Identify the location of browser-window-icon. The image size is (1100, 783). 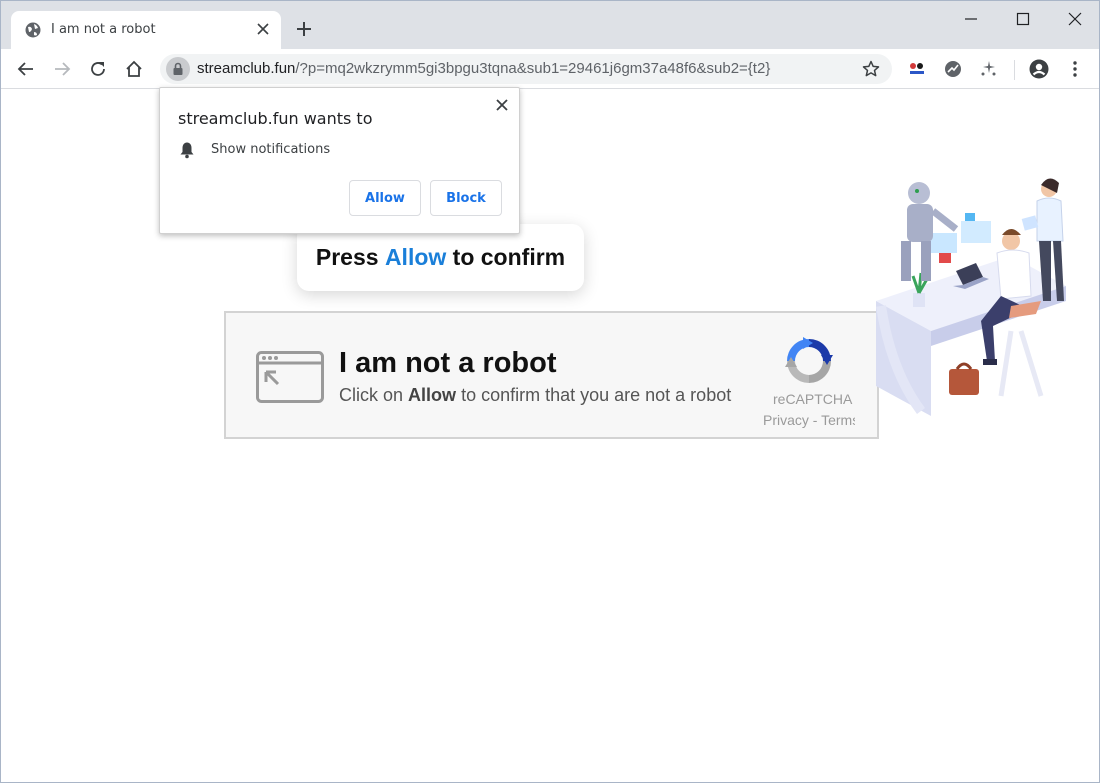
(290, 377).